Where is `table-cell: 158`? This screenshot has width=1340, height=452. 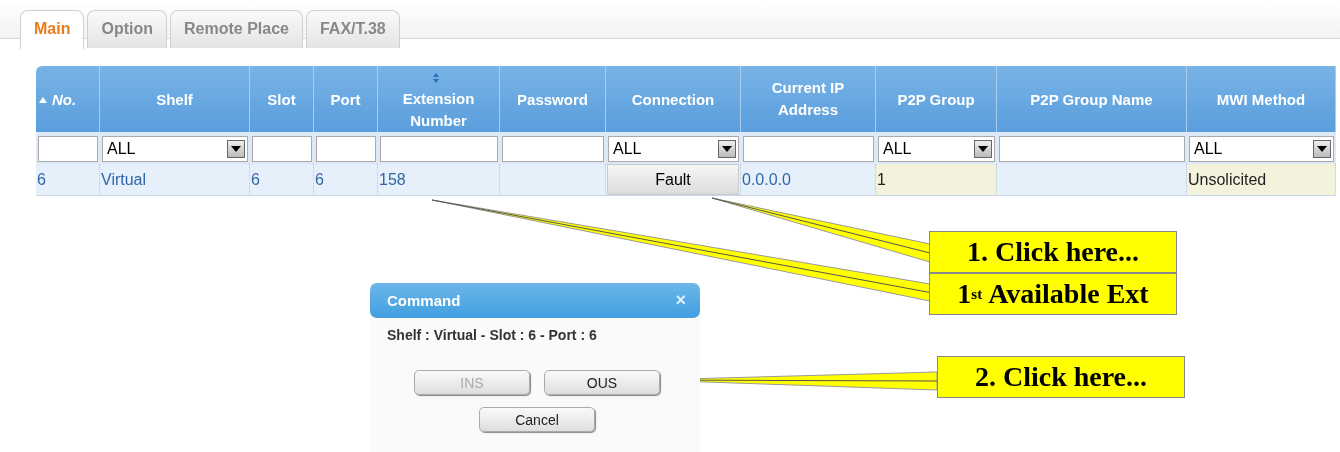 table-cell: 158 is located at coordinates (392, 179).